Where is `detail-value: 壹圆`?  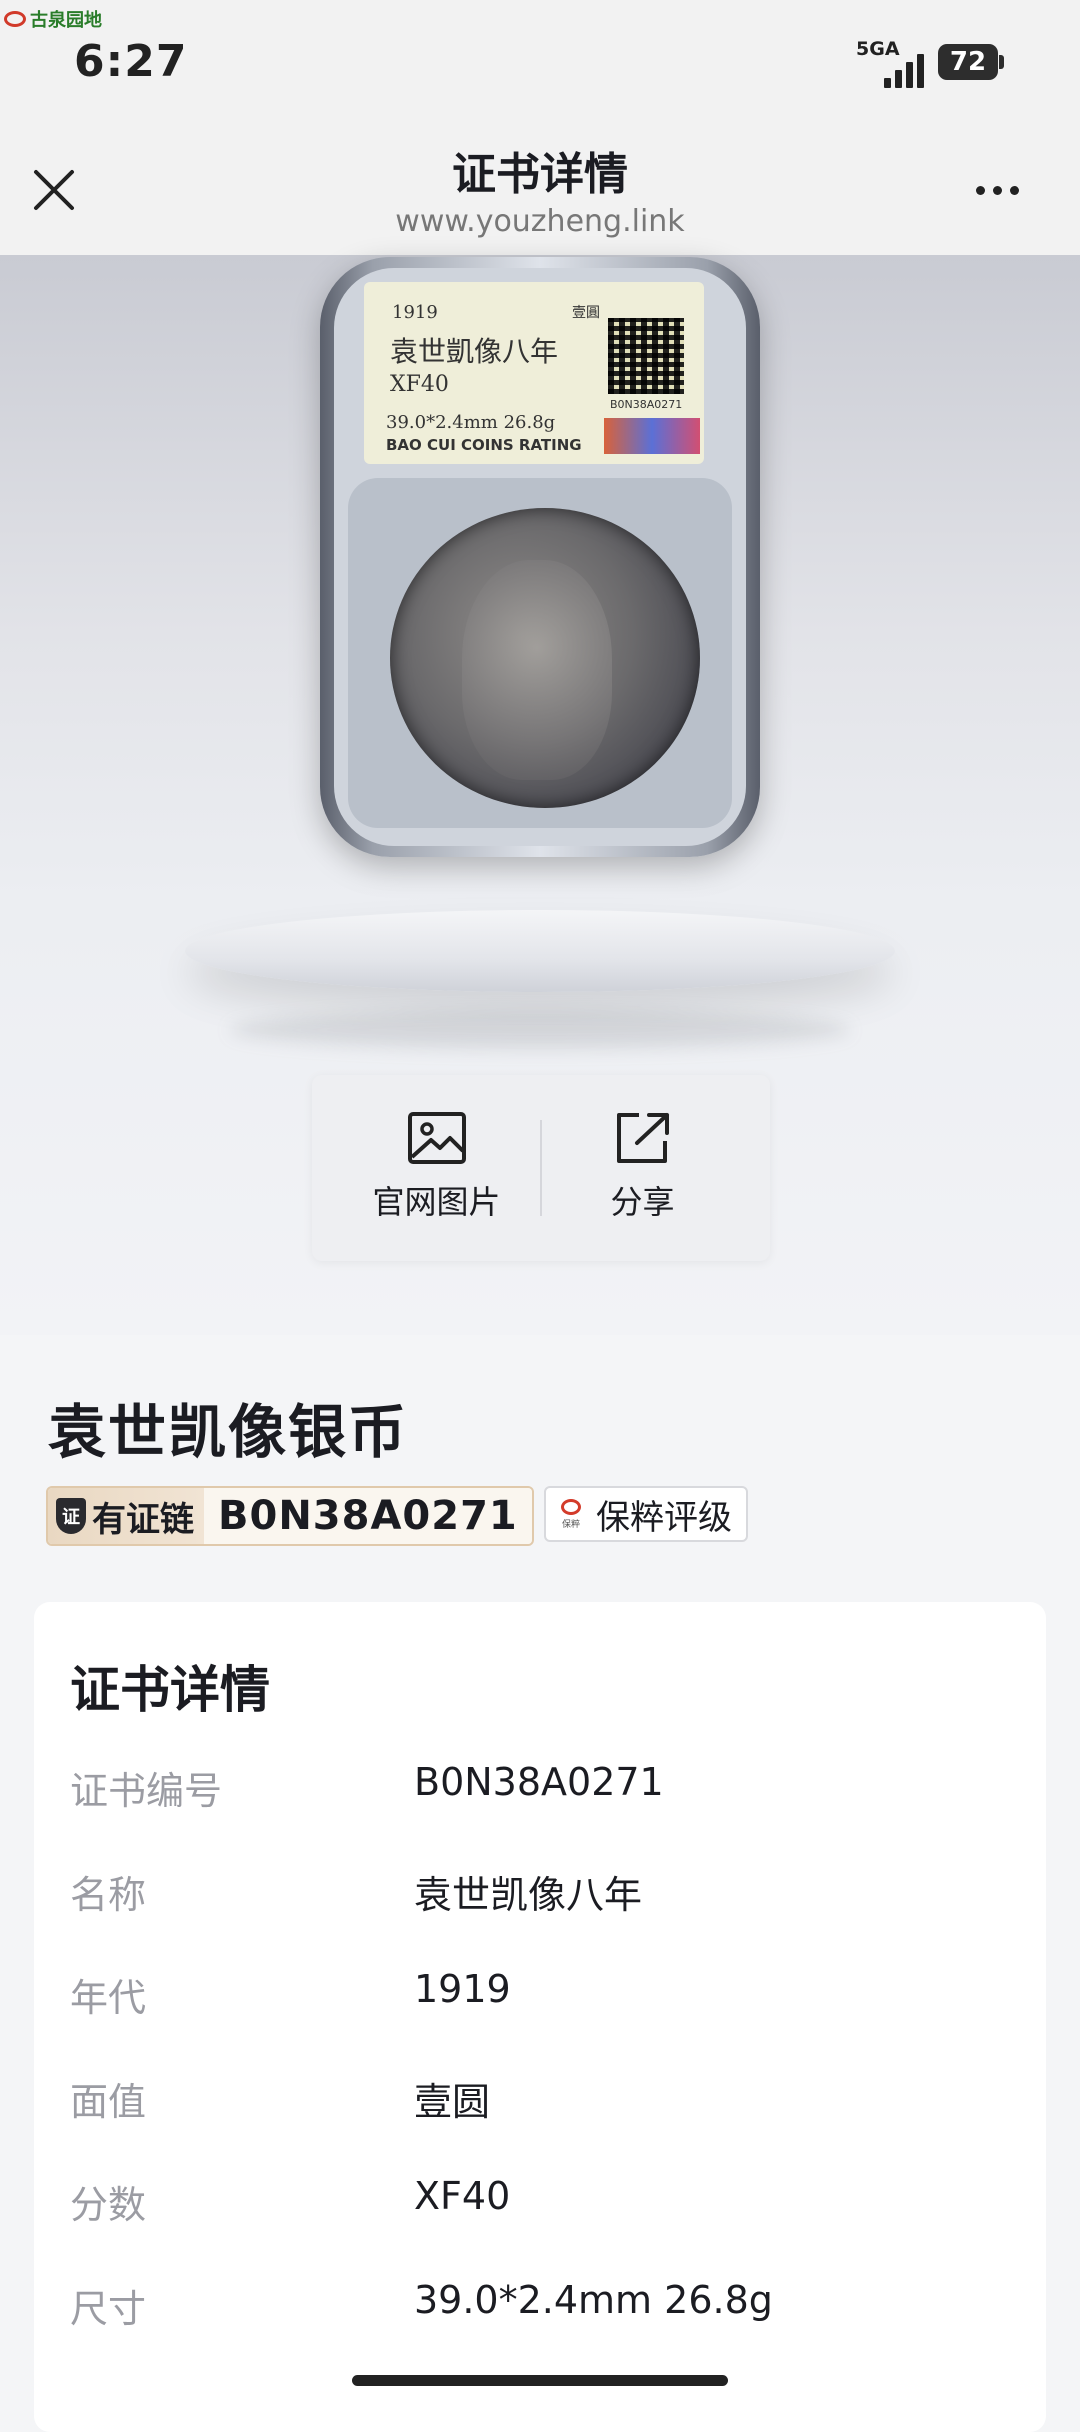
detail-value: 壹圆 is located at coordinates (452, 2102).